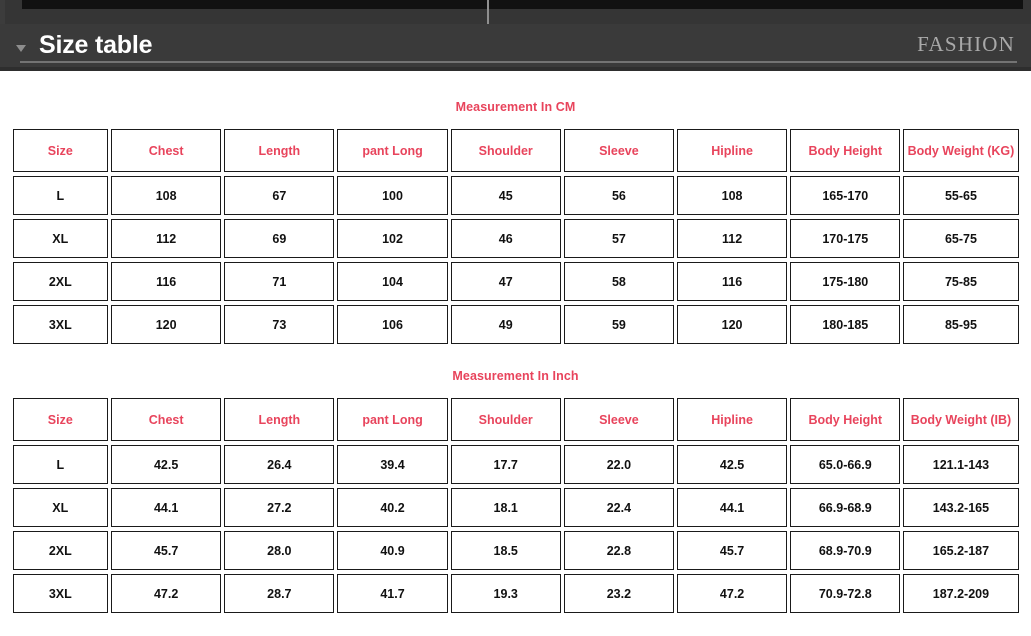  I want to click on cell-length: 27.2, so click(279, 507).